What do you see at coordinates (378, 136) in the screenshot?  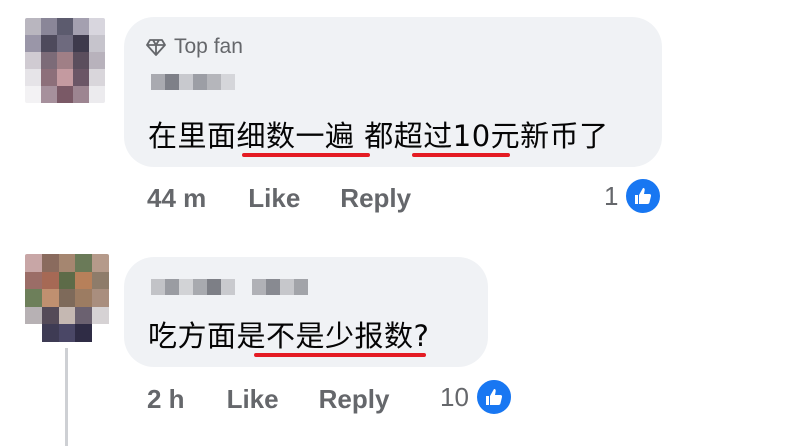 I see `comment-text: 在里面细数一遍 都超过10元新币了` at bounding box center [378, 136].